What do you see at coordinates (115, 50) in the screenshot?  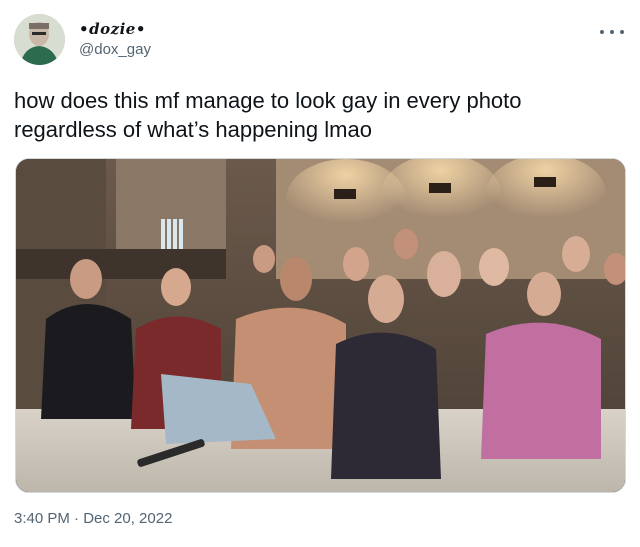 I see `user-handle: @dox_gay` at bounding box center [115, 50].